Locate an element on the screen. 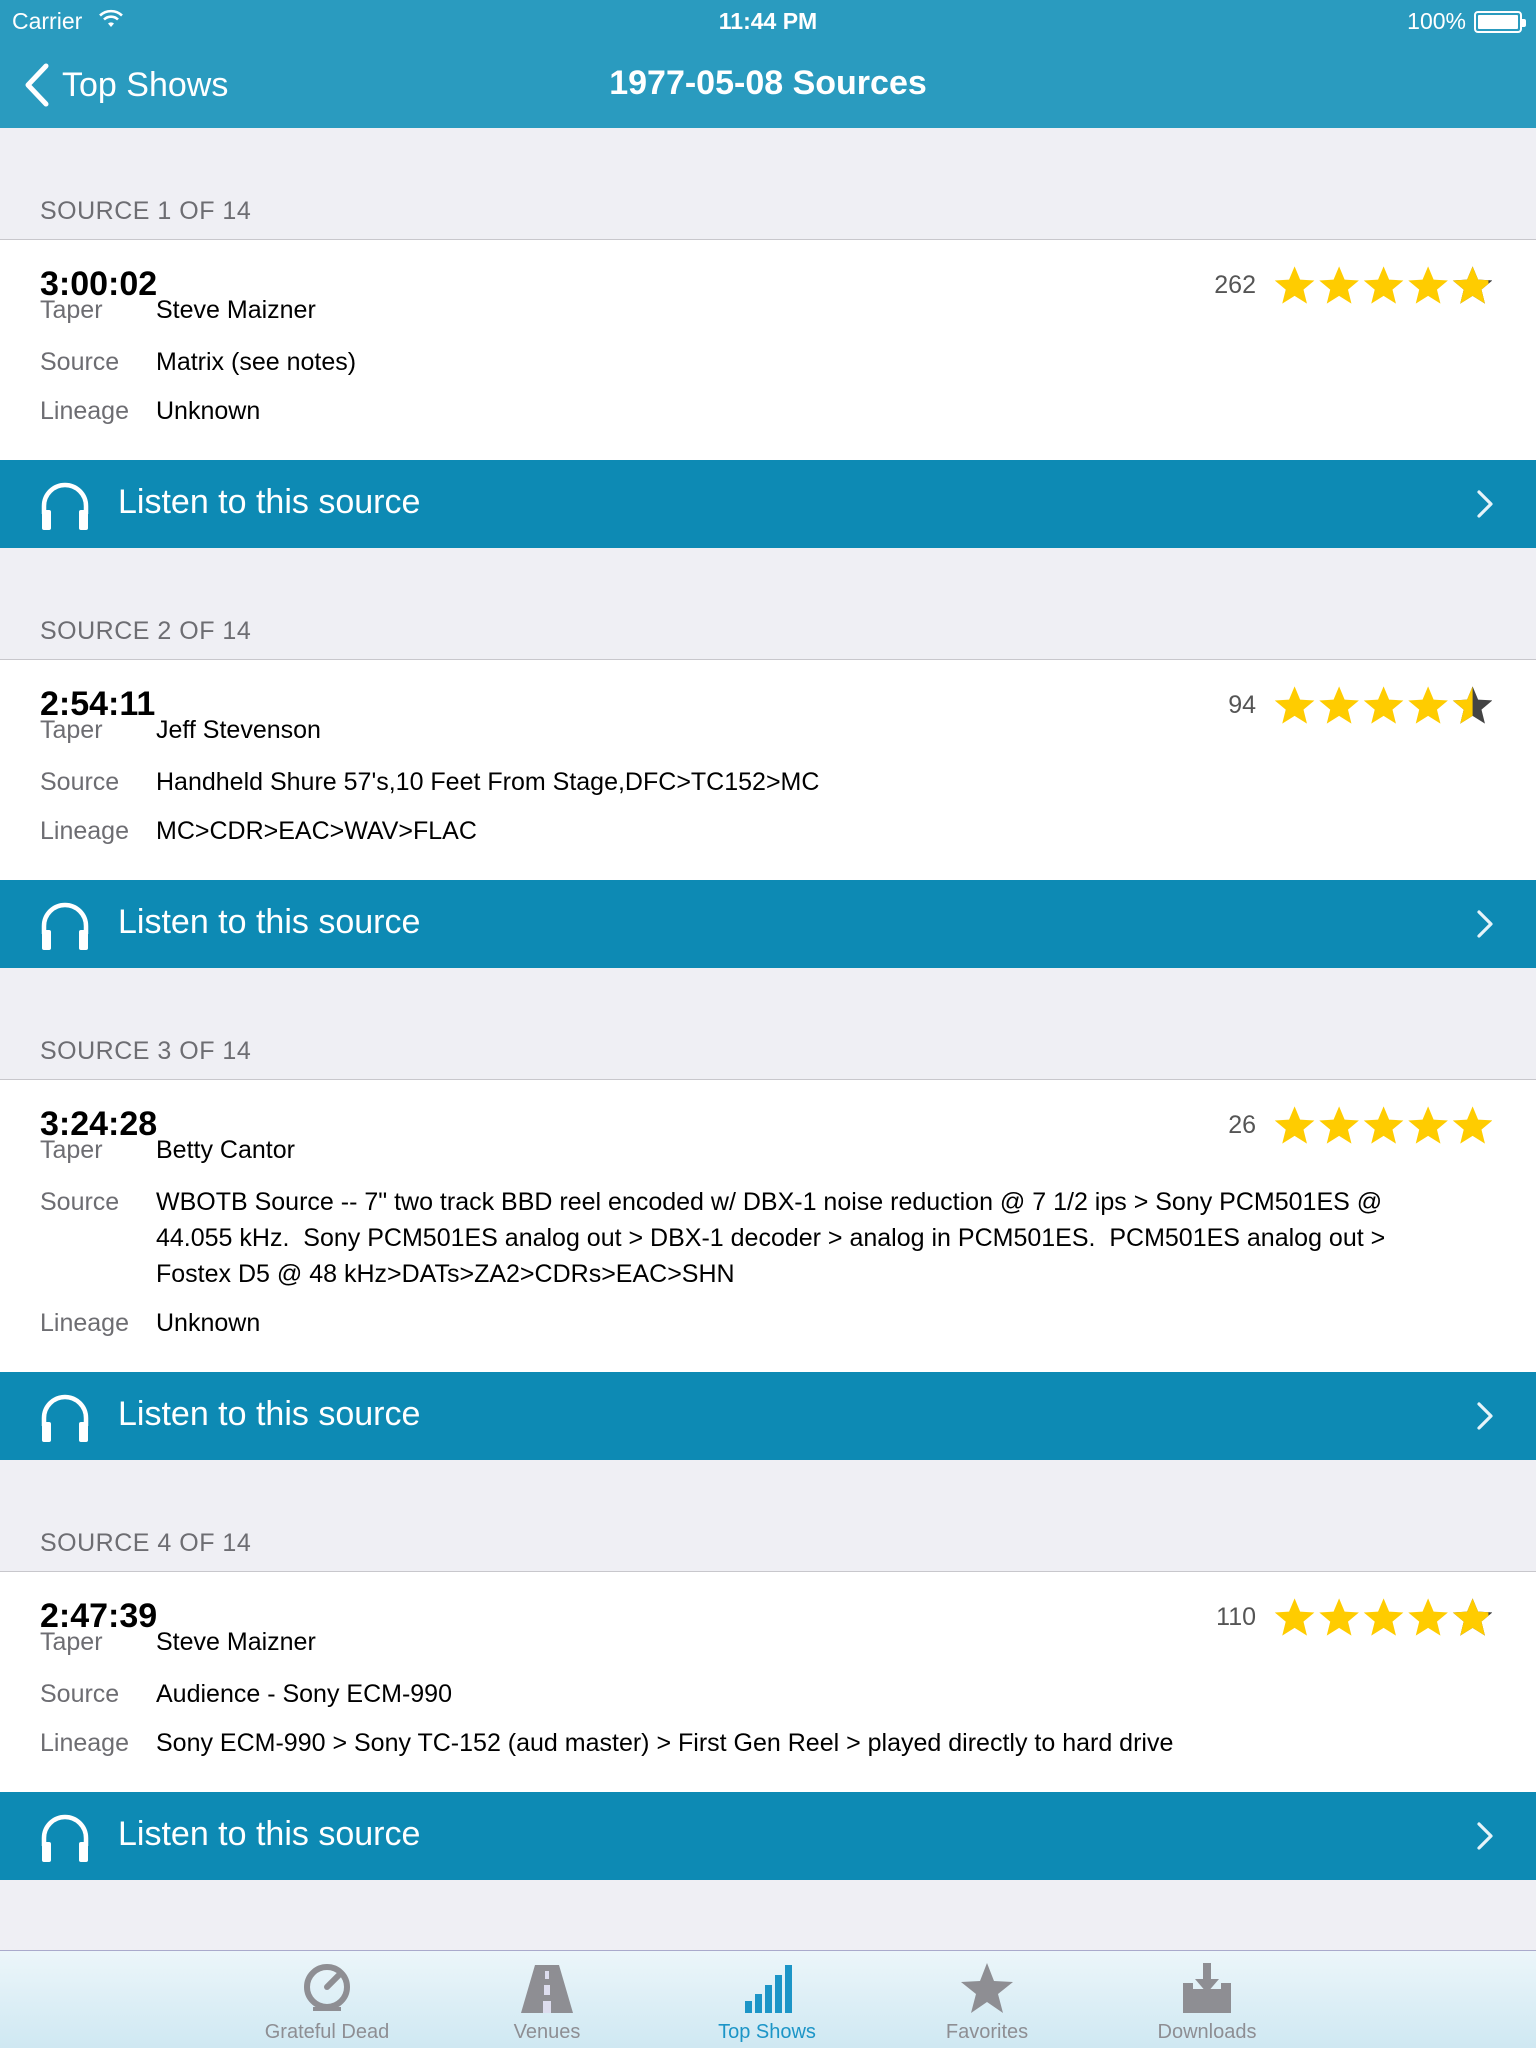 The image size is (1536, 2048). tab-venues: Venues is located at coordinates (547, 1999).